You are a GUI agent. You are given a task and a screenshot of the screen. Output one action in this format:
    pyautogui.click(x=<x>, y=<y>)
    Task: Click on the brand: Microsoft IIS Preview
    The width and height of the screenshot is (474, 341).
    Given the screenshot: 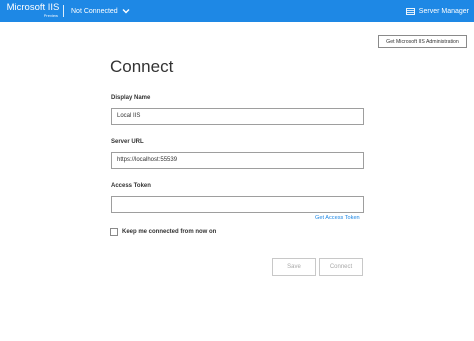 What is the action you would take?
    pyautogui.click(x=33, y=10)
    